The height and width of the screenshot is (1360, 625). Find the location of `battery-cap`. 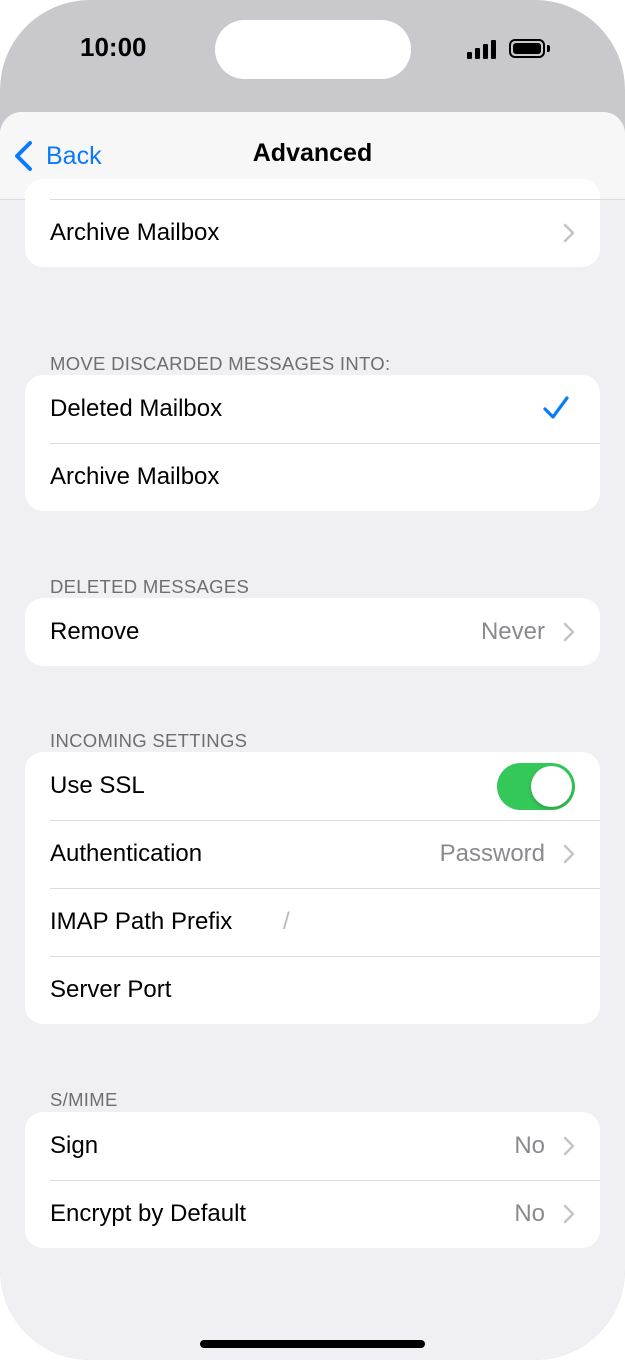

battery-cap is located at coordinates (548, 48).